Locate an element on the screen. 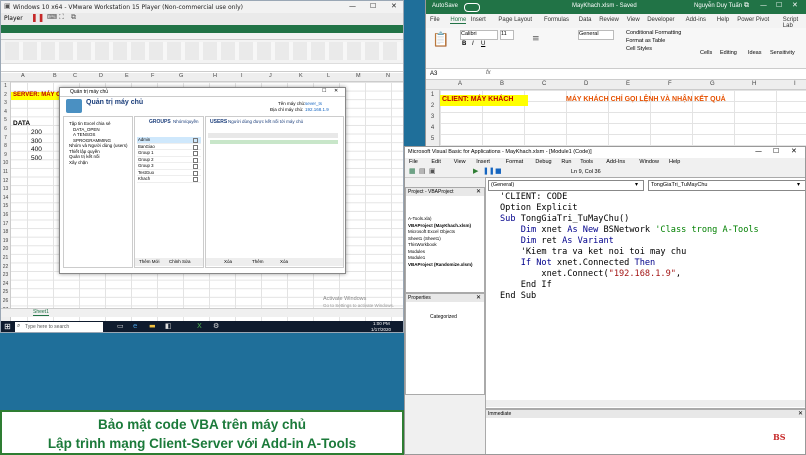 The height and width of the screenshot is (455, 806). align-icon: ≡ is located at coordinates (536, 39).